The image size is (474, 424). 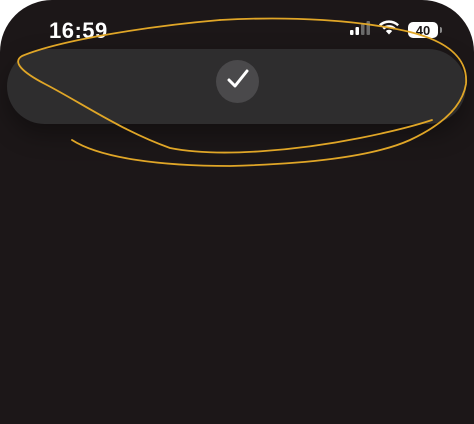 I want to click on status-icons: 40, so click(x=396, y=30).